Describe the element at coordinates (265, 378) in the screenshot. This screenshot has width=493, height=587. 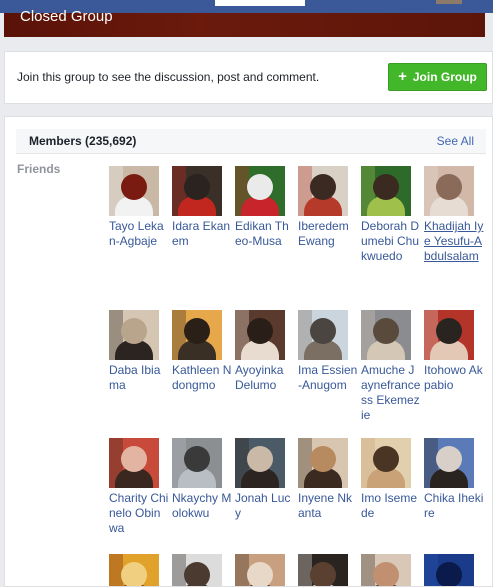
I see `member-name-link: Ayoyinka Delumo` at that location.